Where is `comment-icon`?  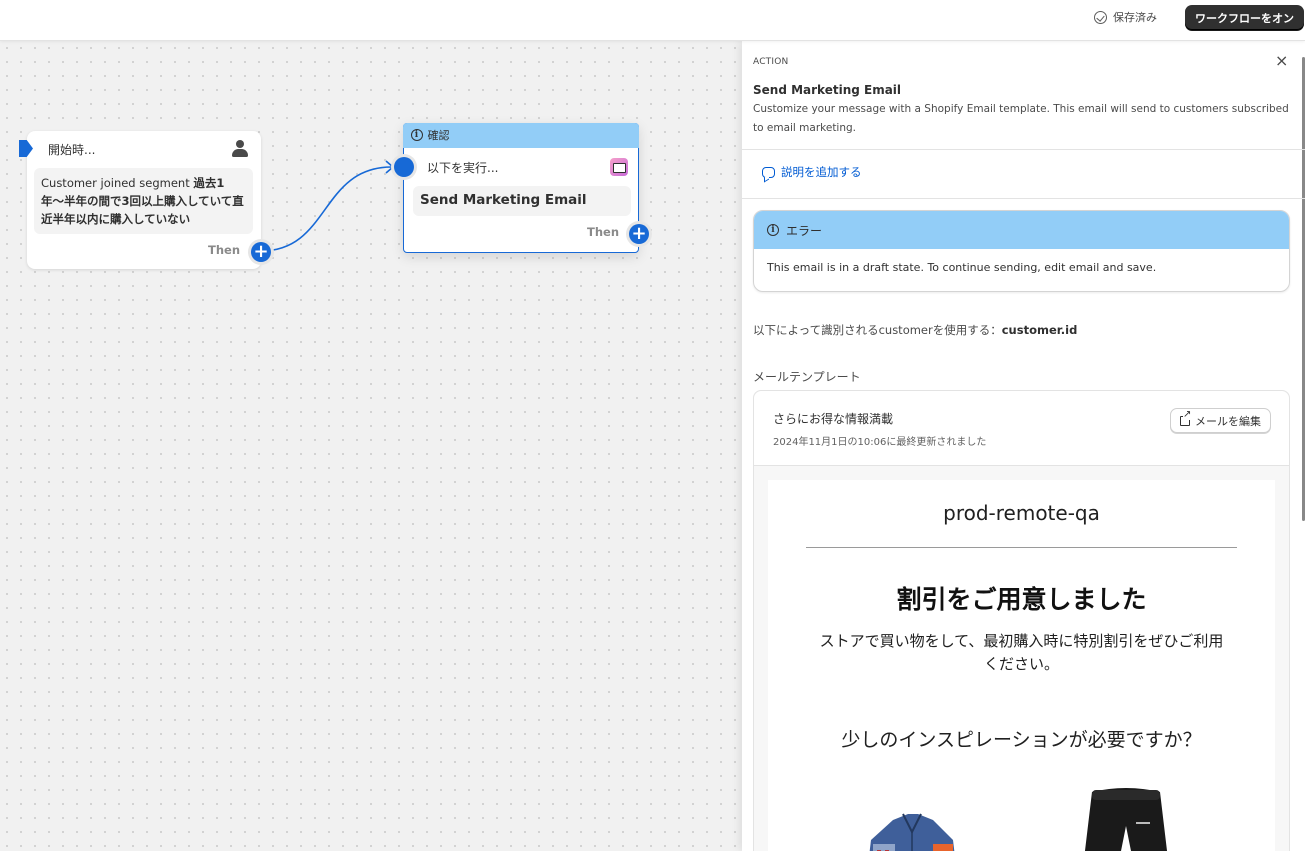 comment-icon is located at coordinates (768, 172).